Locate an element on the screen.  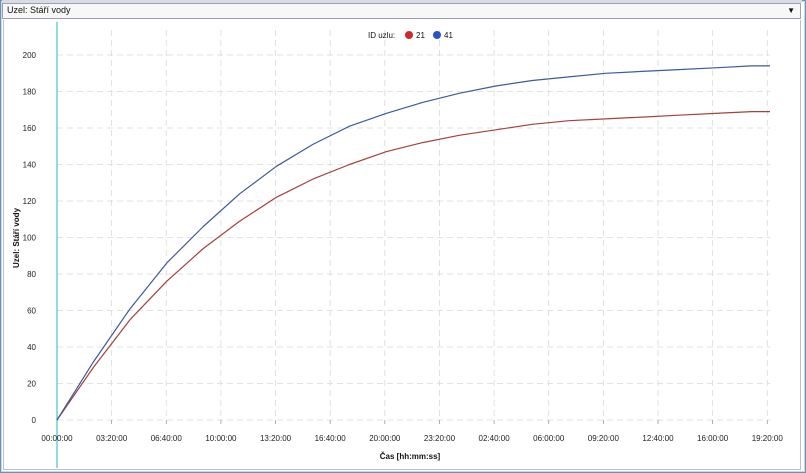
x-tick-label: 16:00:00 is located at coordinates (713, 438).